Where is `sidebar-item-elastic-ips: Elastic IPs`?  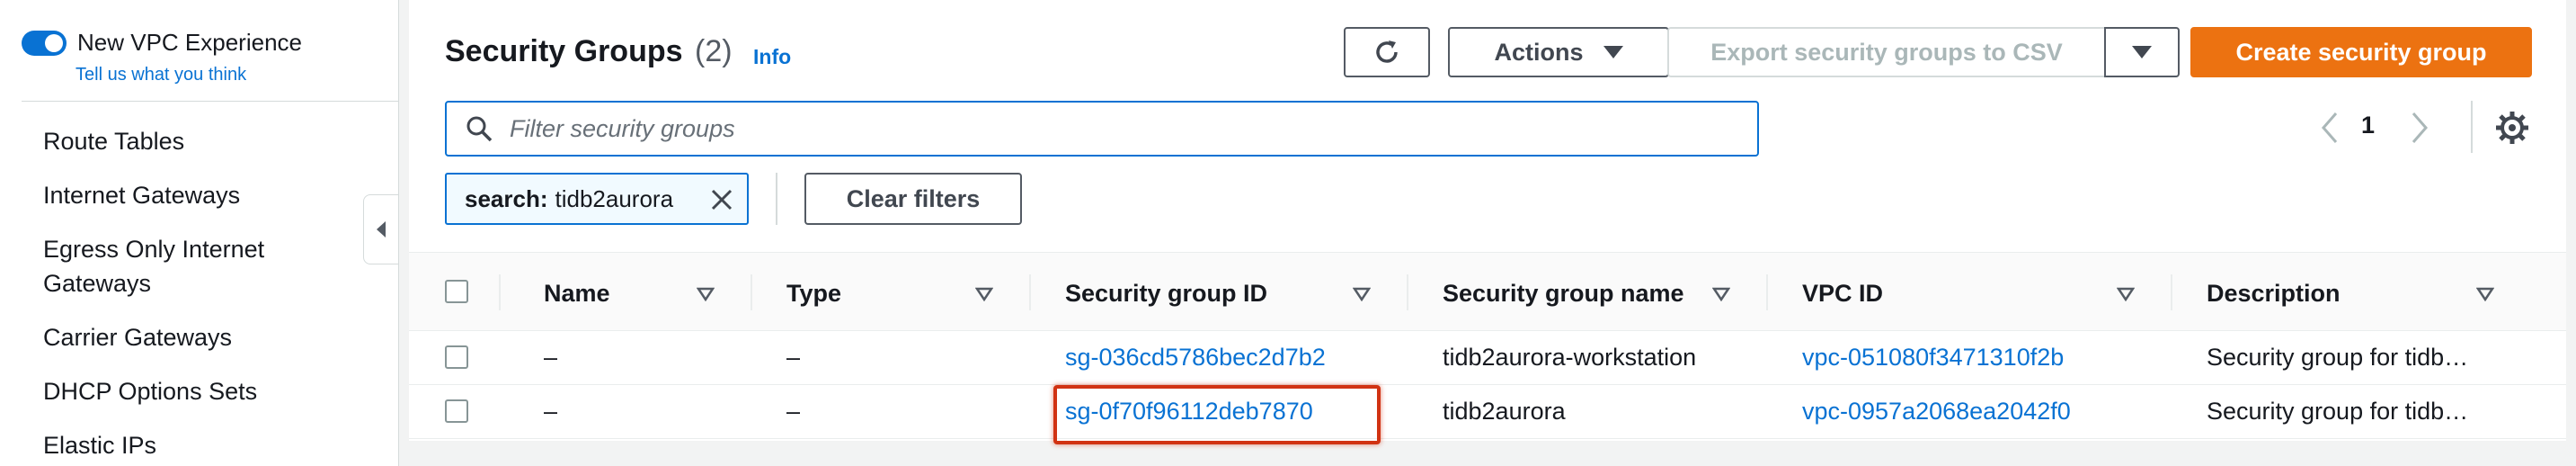 sidebar-item-elastic-ips: Elastic IPs is located at coordinates (205, 444).